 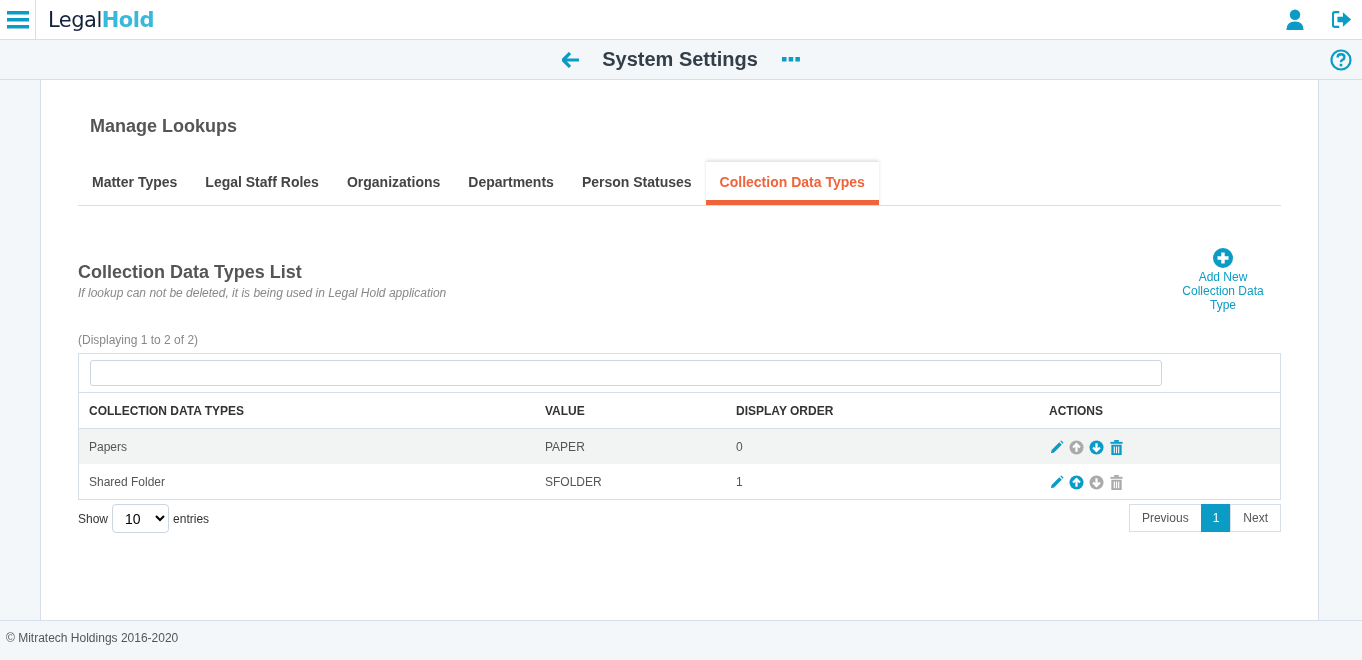 What do you see at coordinates (1223, 258) in the screenshot?
I see `add-icon` at bounding box center [1223, 258].